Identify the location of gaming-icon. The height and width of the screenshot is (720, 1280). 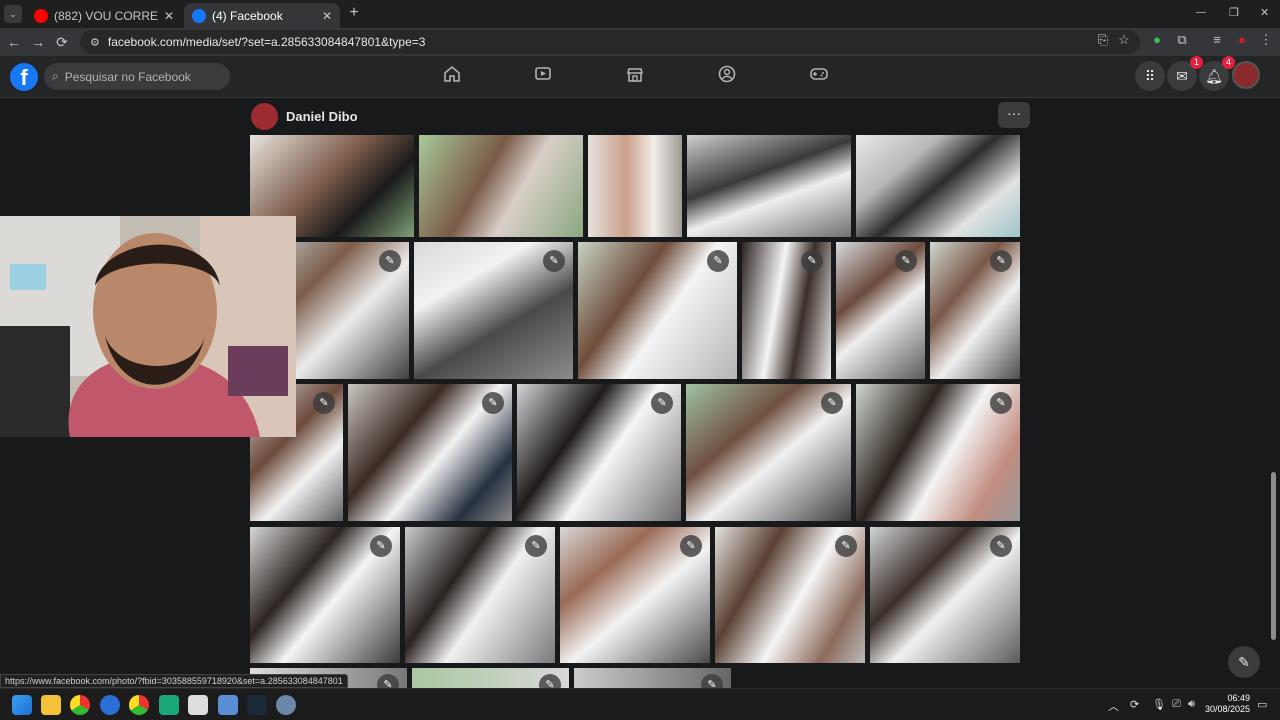
(819, 76).